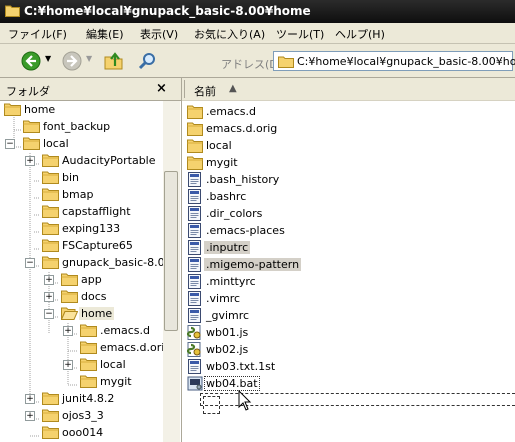 The image size is (515, 442). I want to click on menu-favorites: お気に入り(A), so click(229, 34).